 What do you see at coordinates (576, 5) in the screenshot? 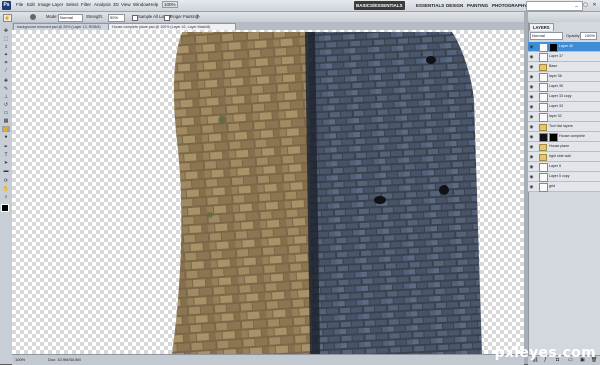
I see `minimize-button: _` at bounding box center [576, 5].